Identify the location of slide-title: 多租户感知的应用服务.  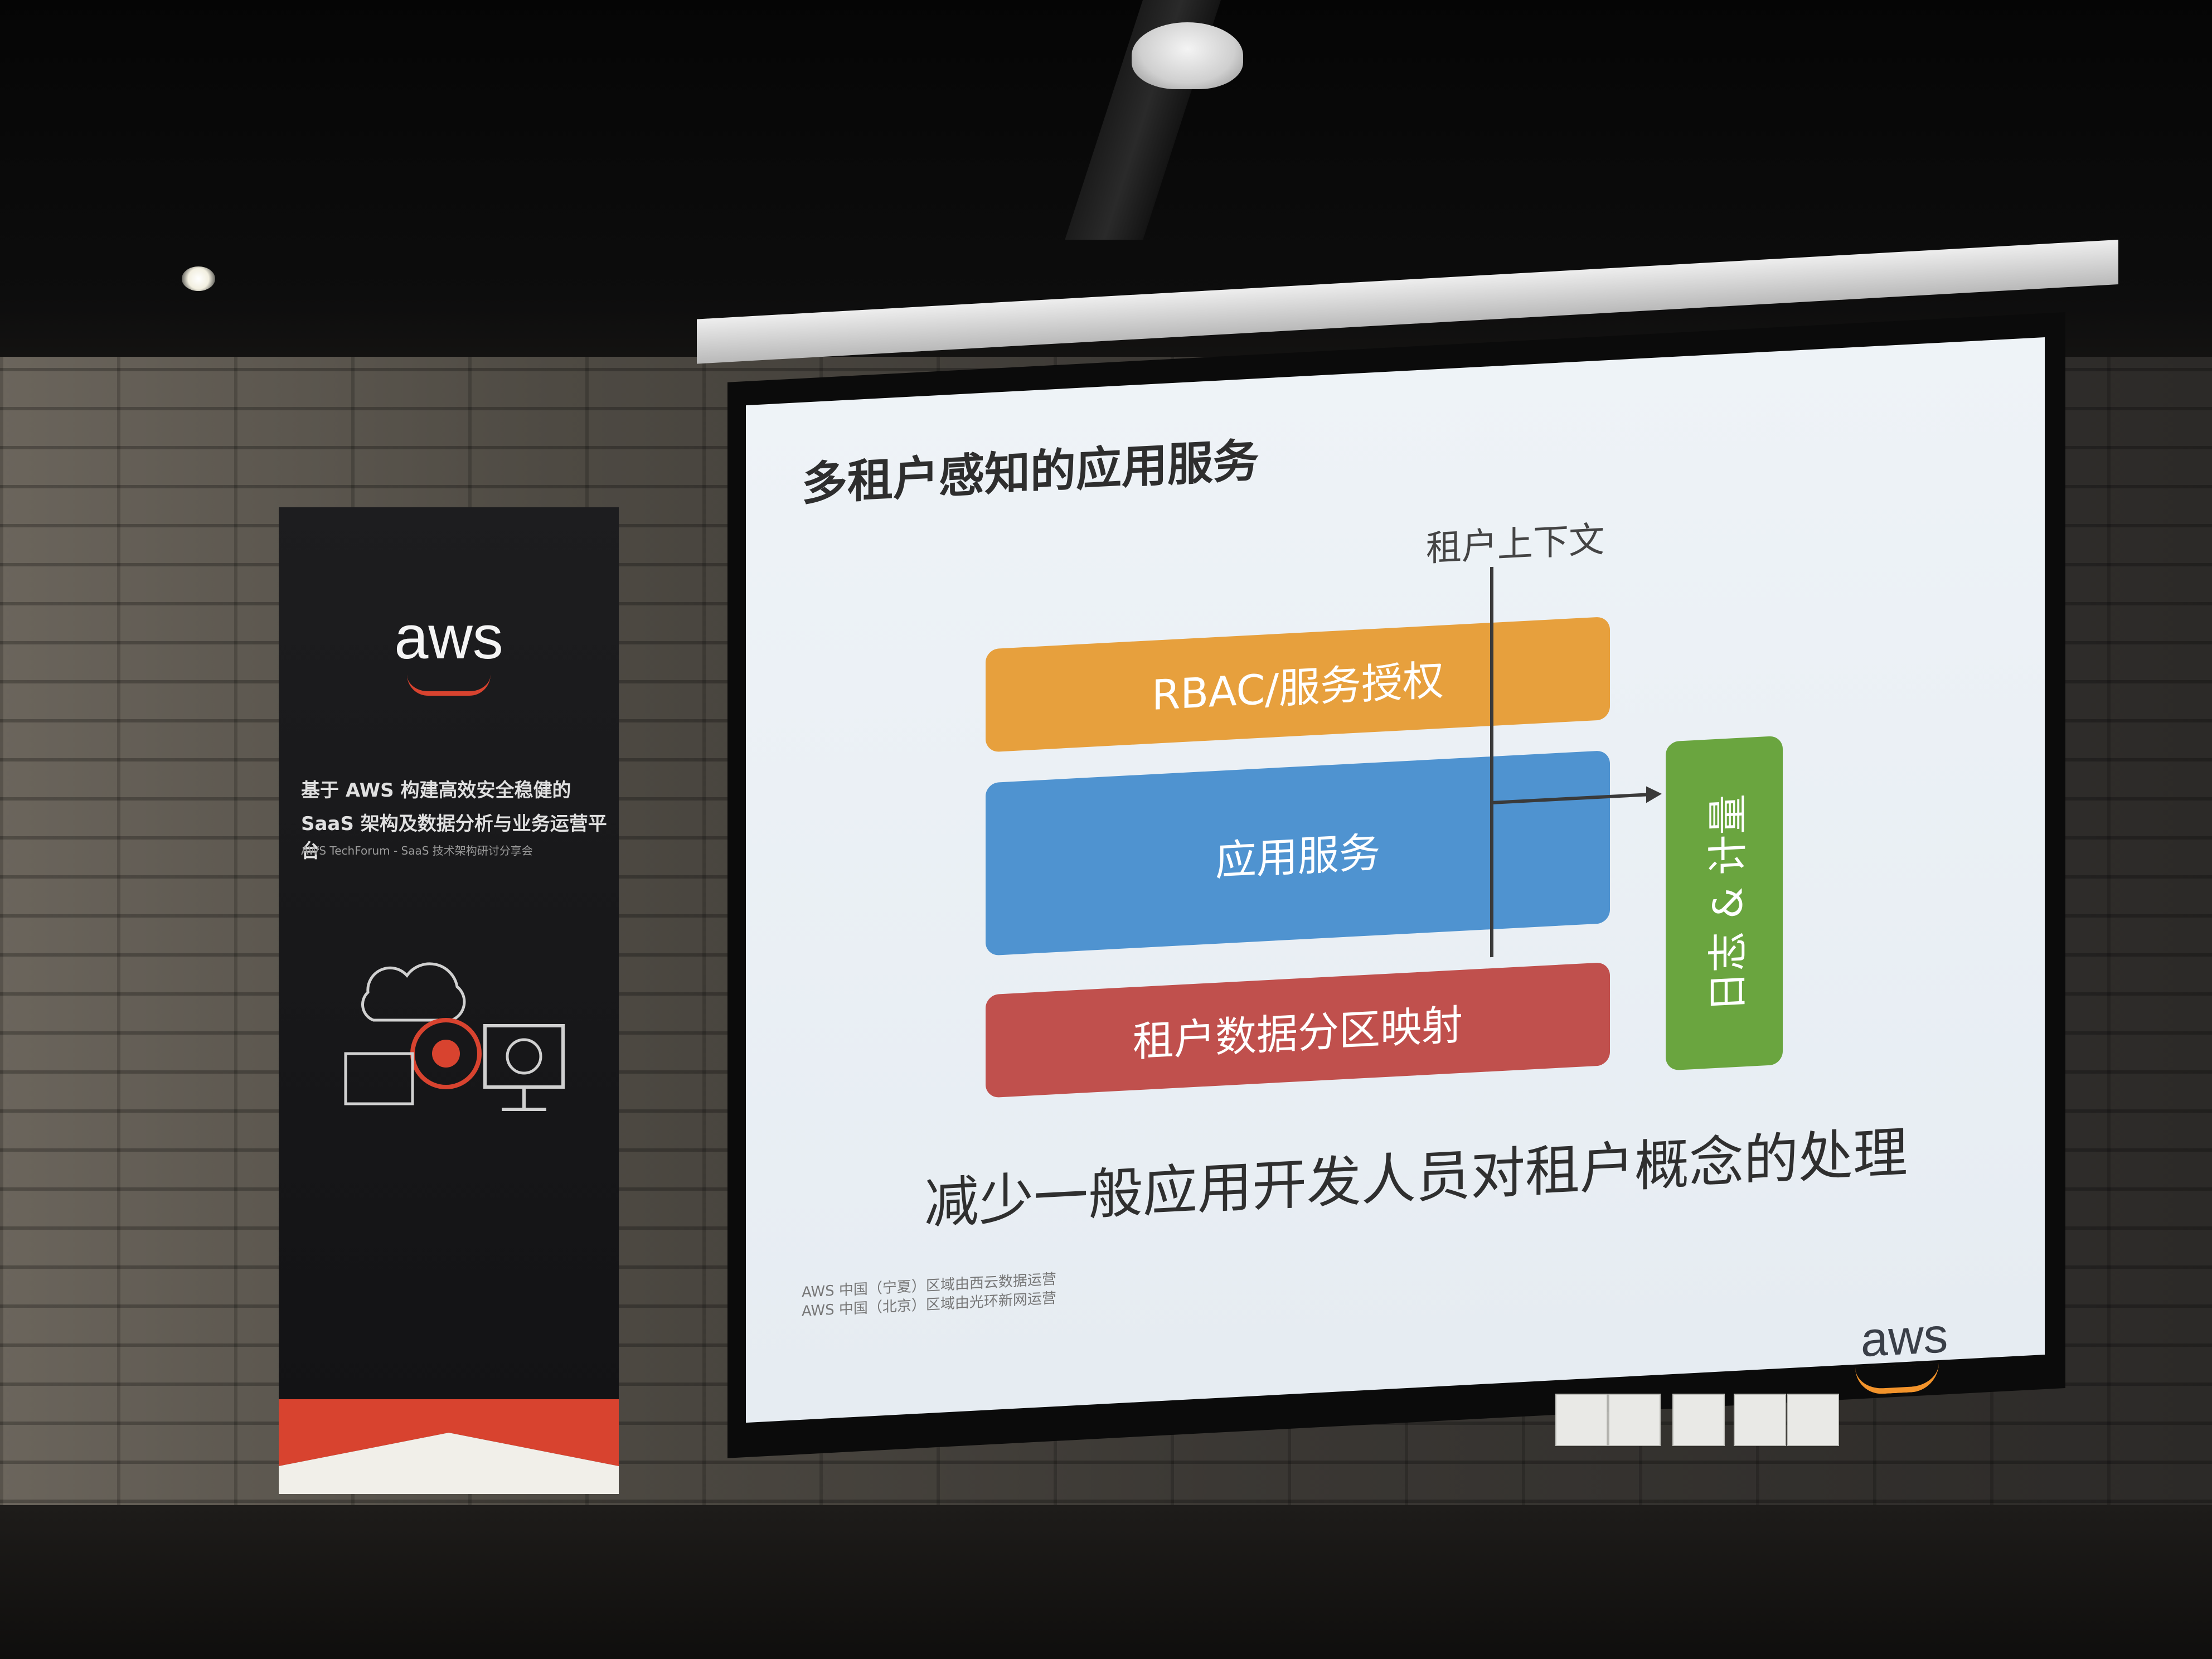
(1030, 472).